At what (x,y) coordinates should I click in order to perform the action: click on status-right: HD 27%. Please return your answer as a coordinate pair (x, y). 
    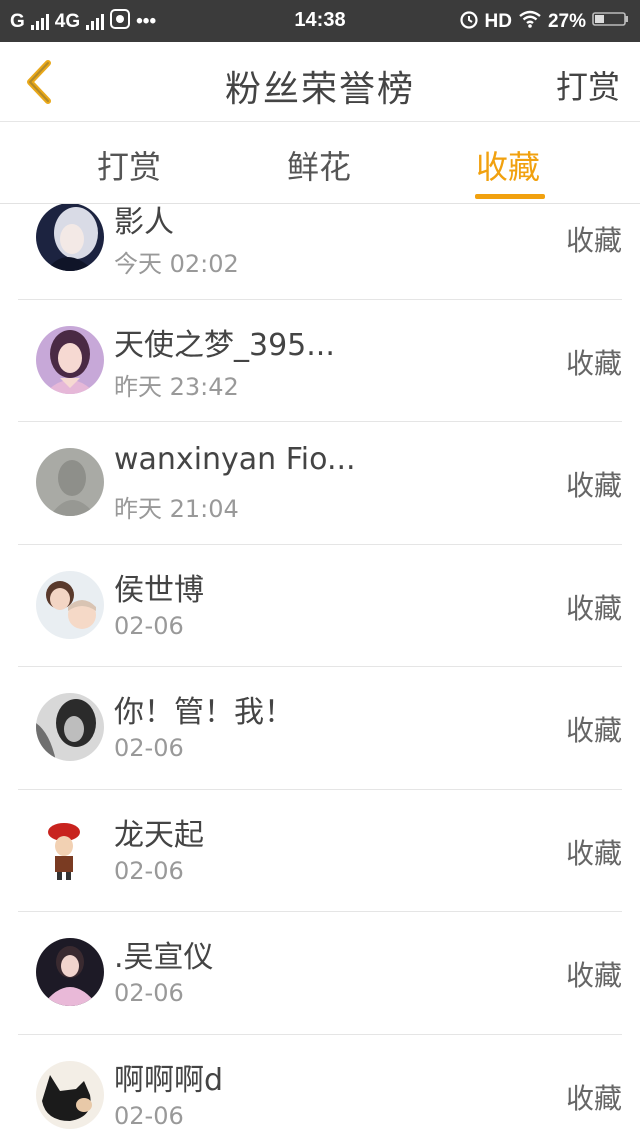
    Looking at the image, I should click on (544, 22).